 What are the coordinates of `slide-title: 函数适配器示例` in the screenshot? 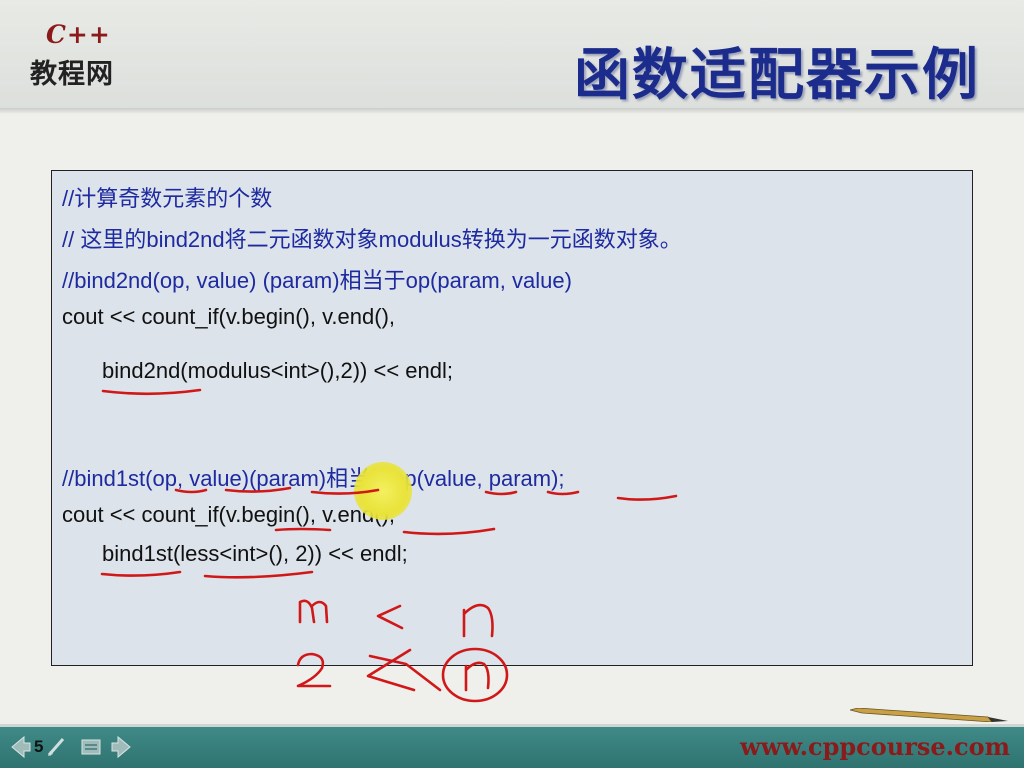 It's located at (777, 75).